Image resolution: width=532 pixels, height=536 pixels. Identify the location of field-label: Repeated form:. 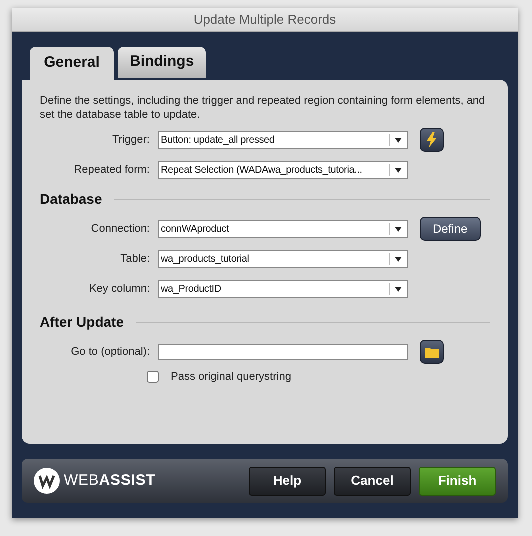
(112, 170).